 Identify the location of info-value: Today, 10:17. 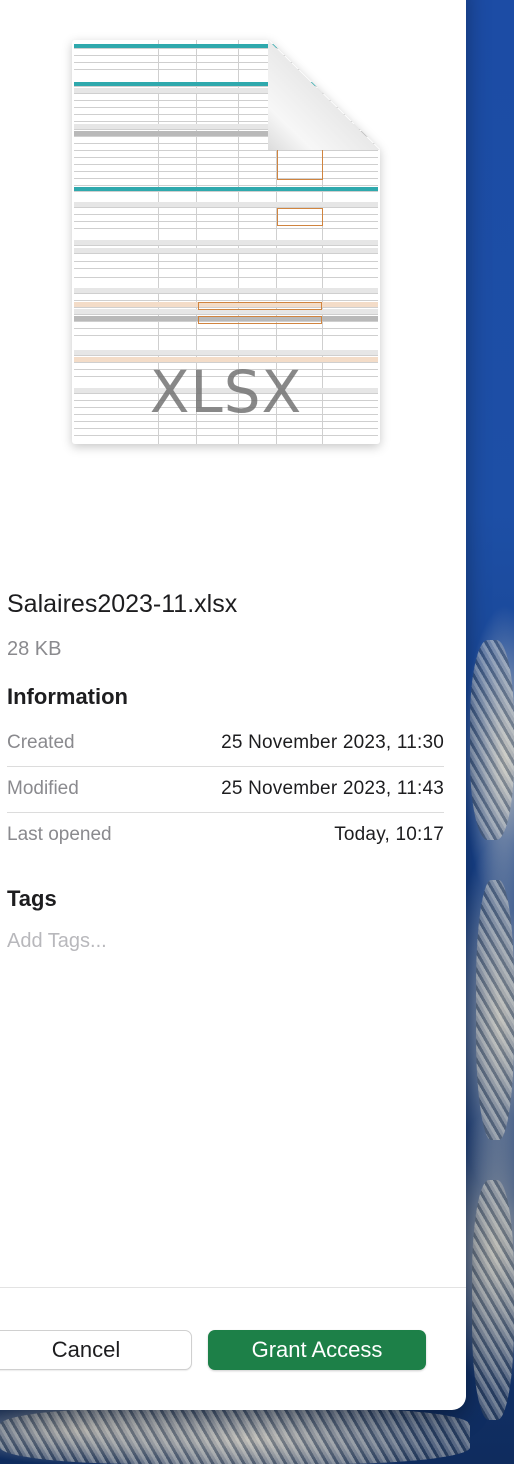
(389, 834).